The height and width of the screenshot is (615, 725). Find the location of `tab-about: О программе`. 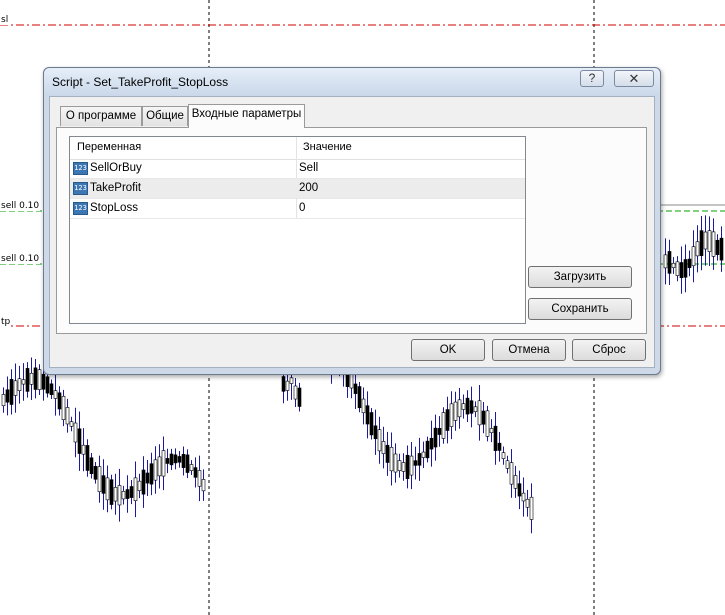

tab-about: О программе is located at coordinates (101, 116).